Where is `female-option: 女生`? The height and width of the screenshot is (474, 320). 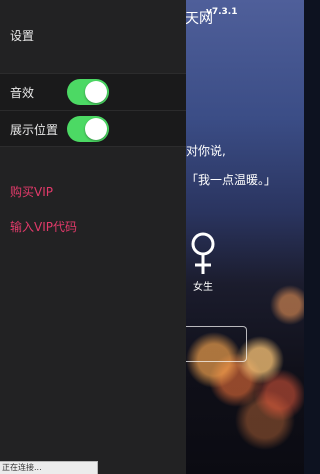
female-option: 女生 is located at coordinates (203, 261).